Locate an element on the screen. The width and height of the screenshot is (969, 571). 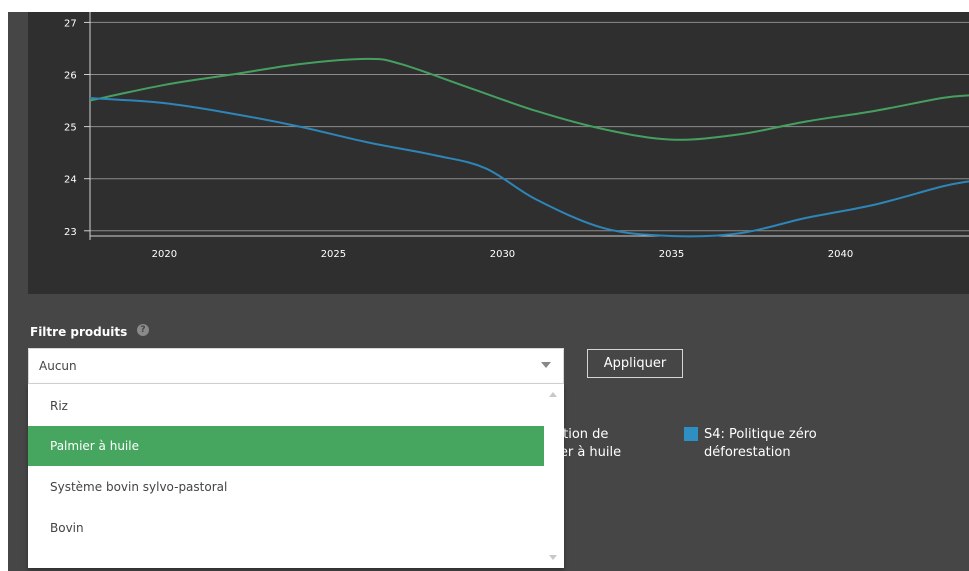
dropdown-scrollbar is located at coordinates (554, 476).